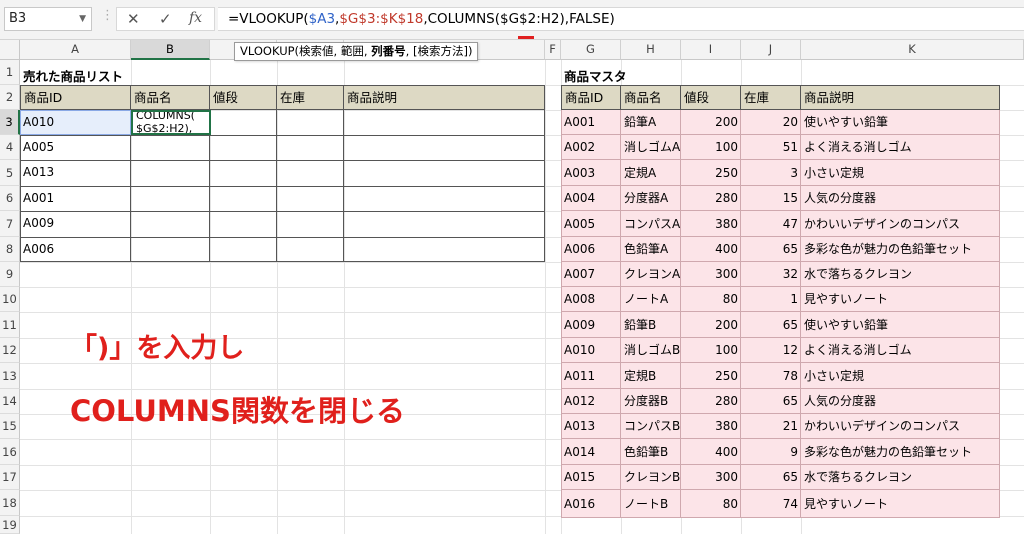  Describe the element at coordinates (10, 122) in the screenshot. I see `row-header-3: 3` at that location.